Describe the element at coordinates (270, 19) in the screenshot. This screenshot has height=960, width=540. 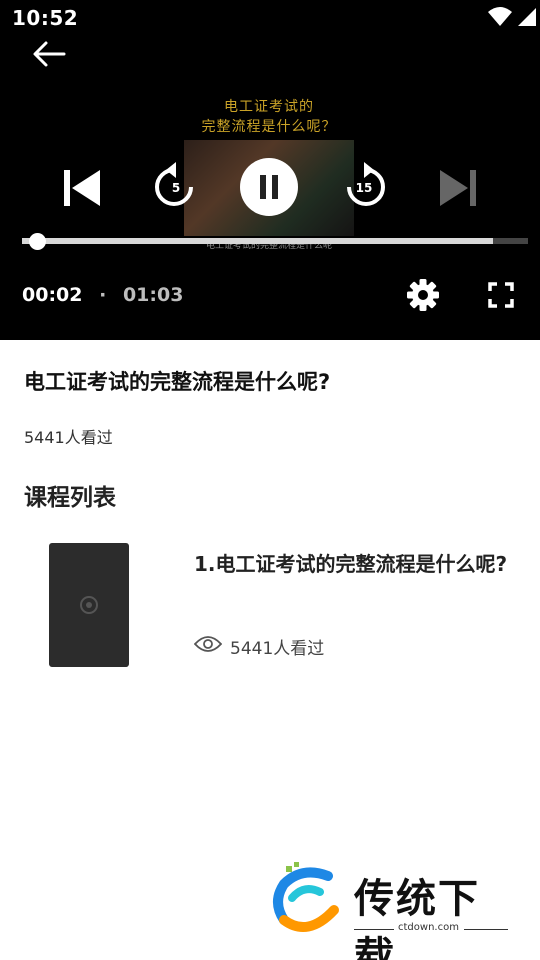
I see `status-bar: 10:52` at that location.